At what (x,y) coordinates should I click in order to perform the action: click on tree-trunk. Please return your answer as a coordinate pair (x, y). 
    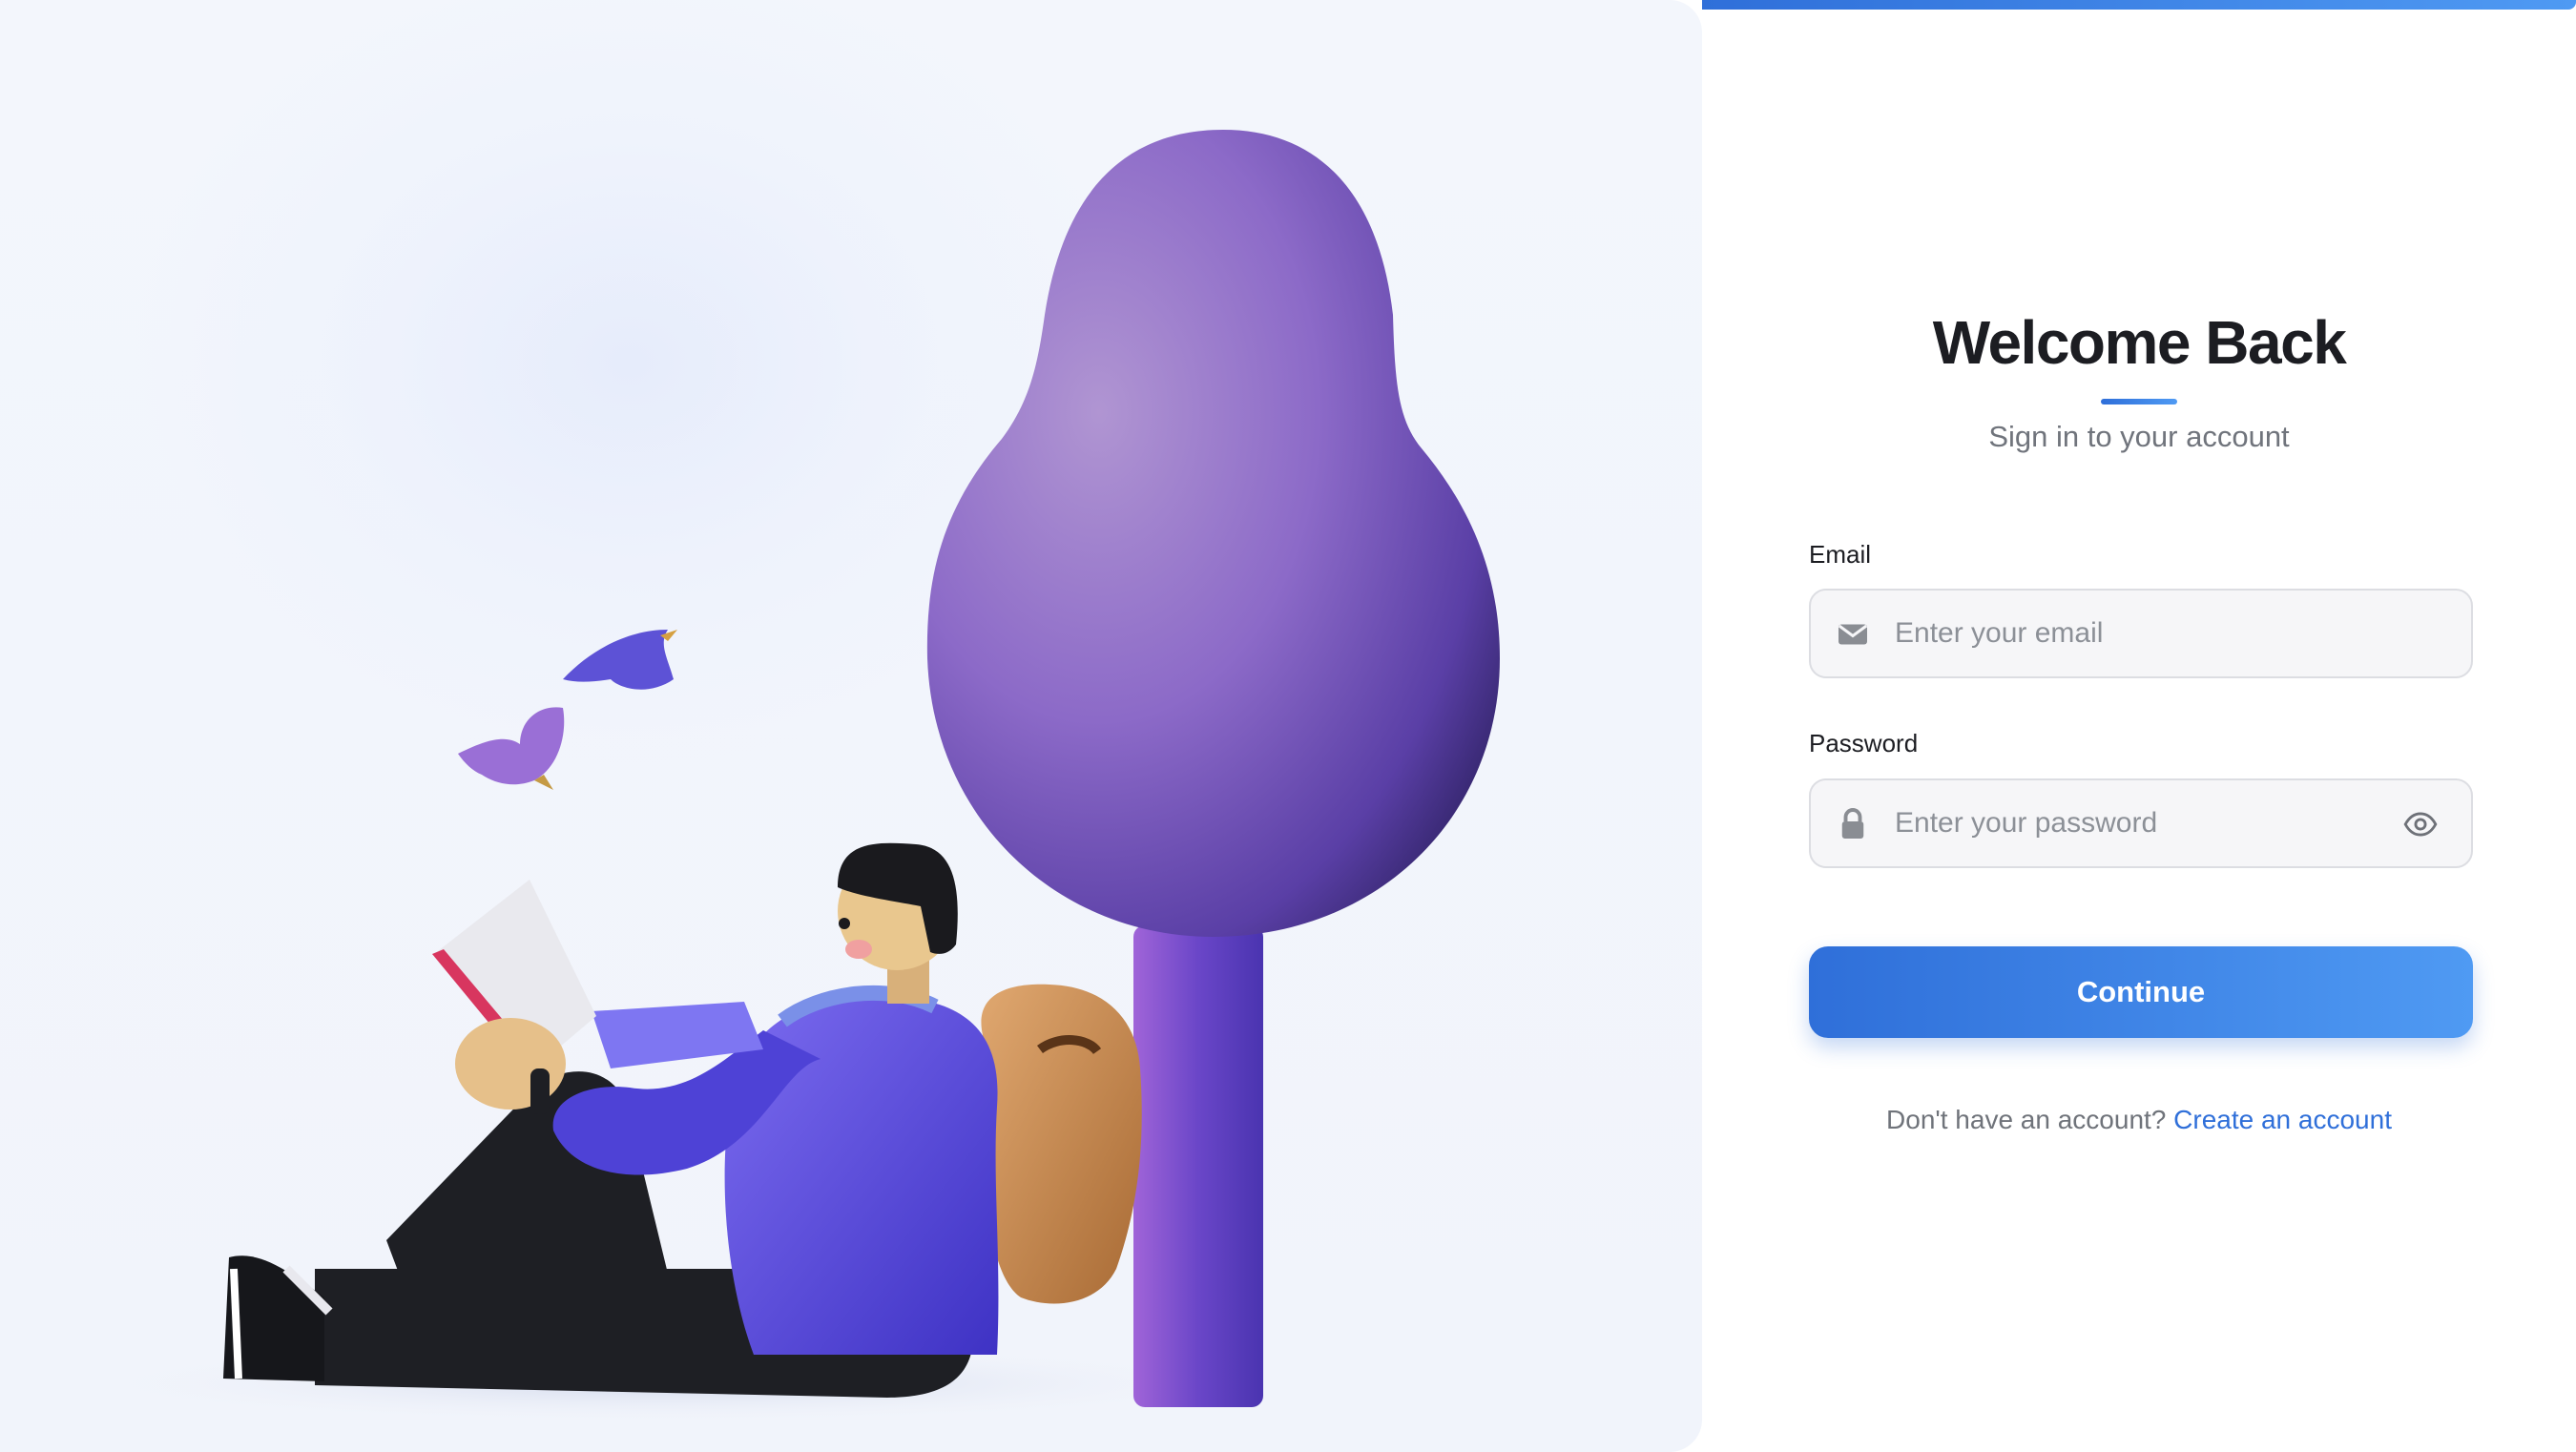
    Looking at the image, I should click on (1198, 1166).